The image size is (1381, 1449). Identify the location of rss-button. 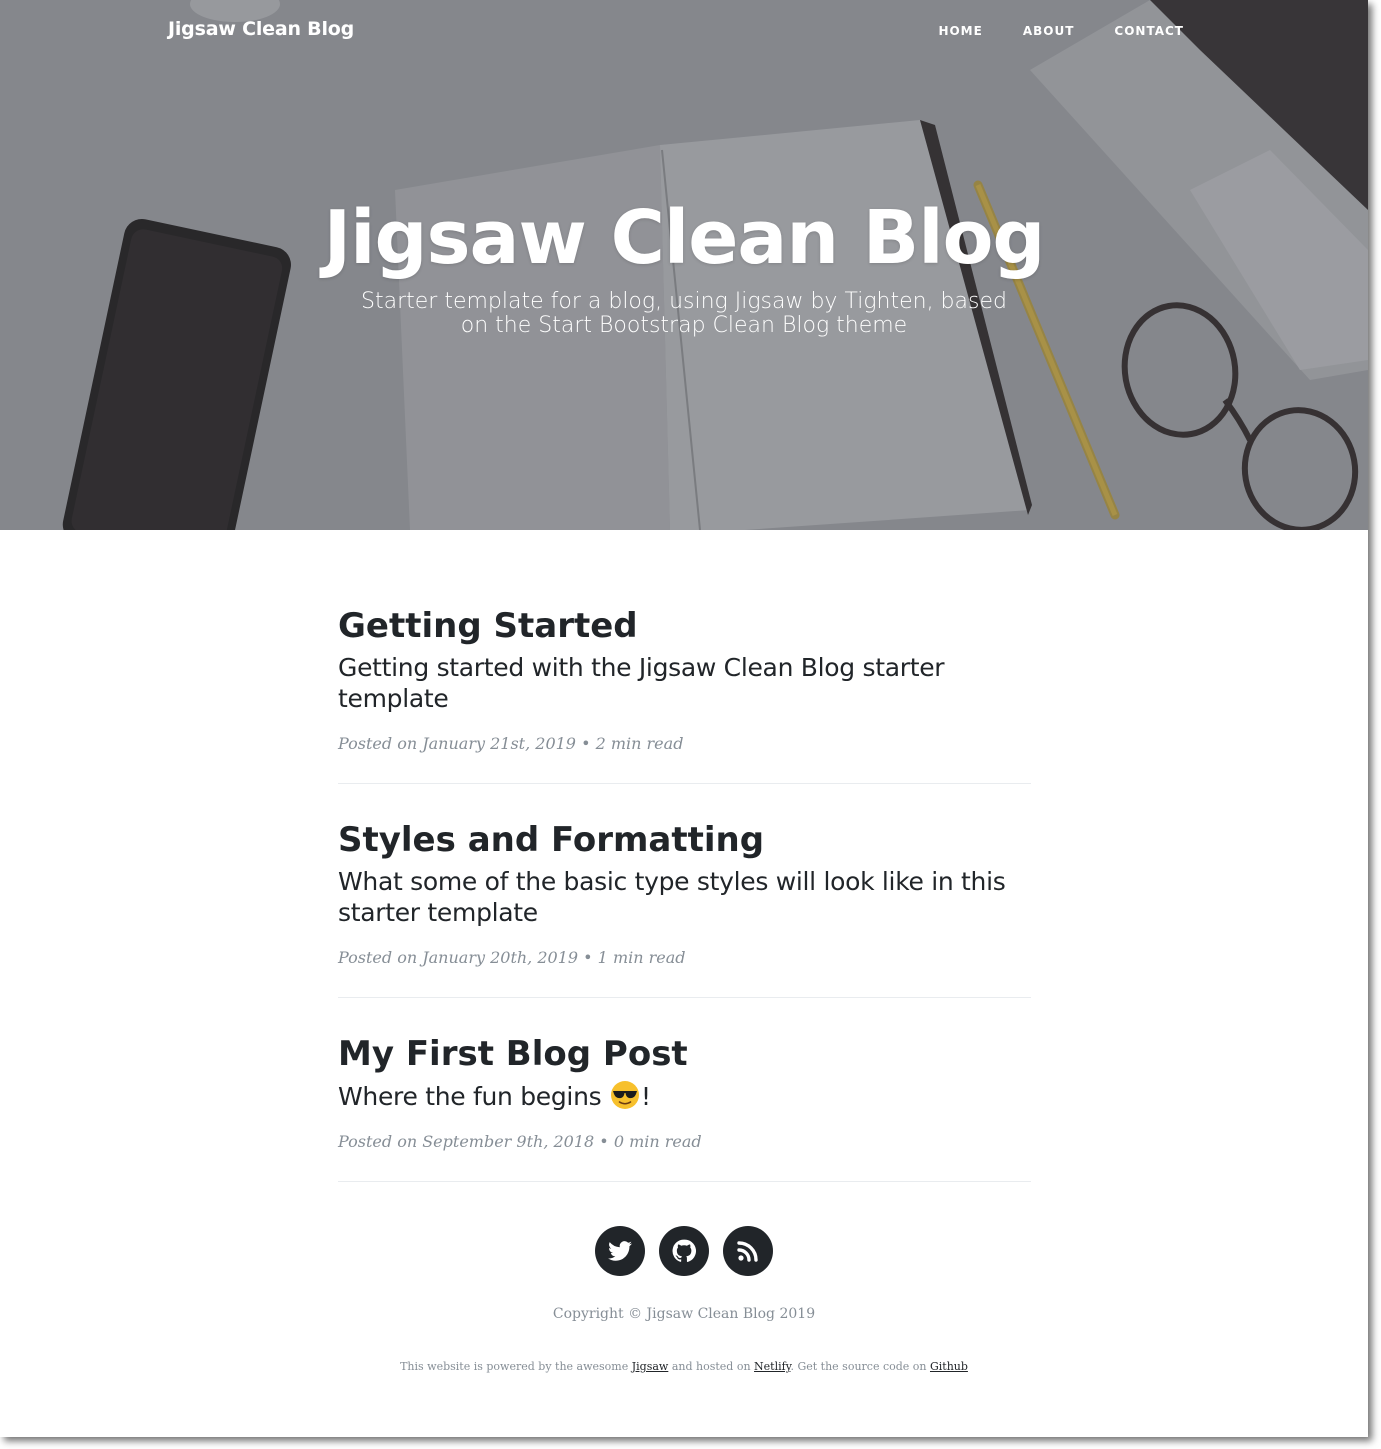
(748, 1251).